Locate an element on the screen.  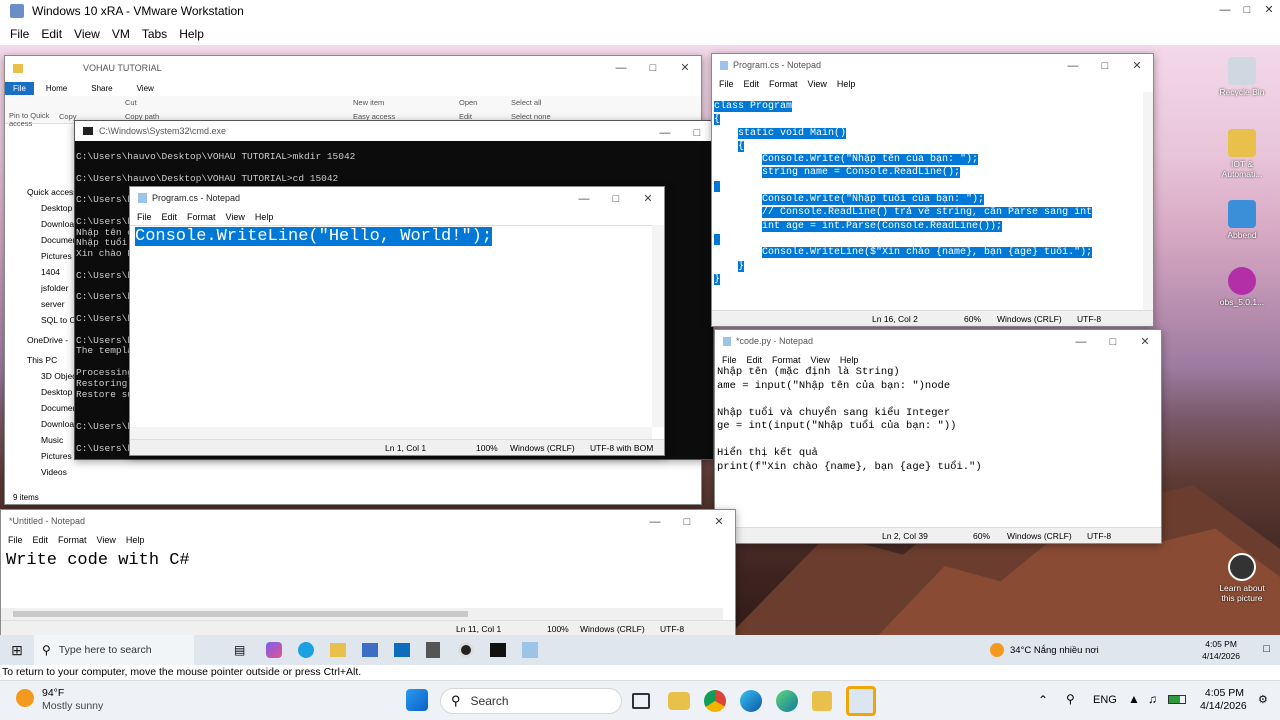
vmware-taskbar-icon is located at coordinates (861, 701).